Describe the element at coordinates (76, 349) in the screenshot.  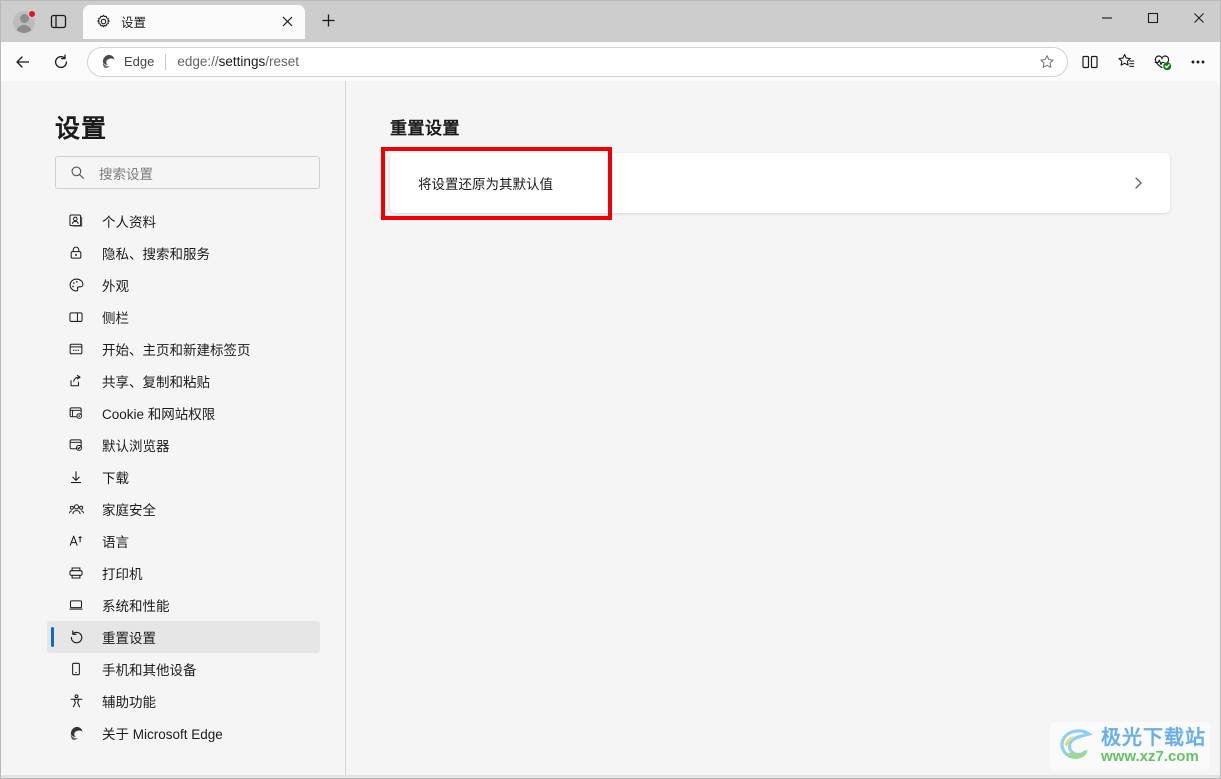
I see `start-home-icon` at that location.